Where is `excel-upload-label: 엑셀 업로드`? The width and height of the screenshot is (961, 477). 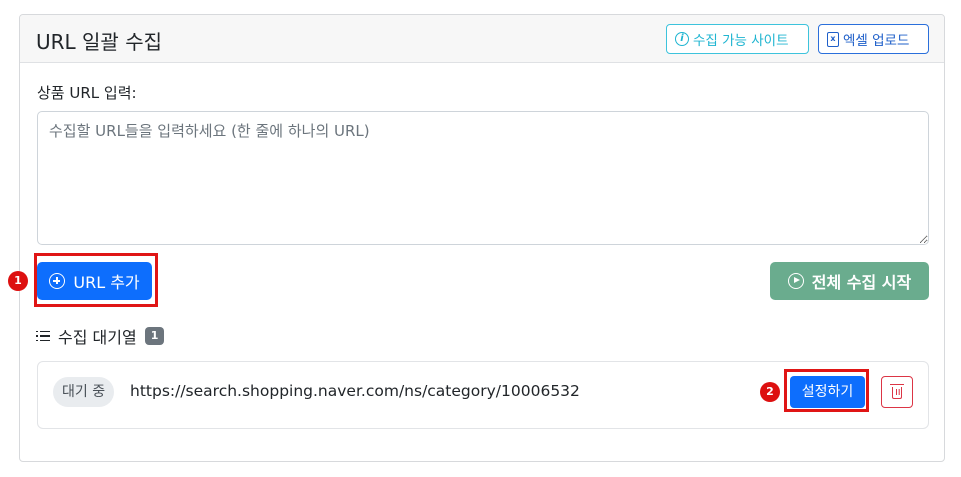
excel-upload-label: 엑셀 업로드 is located at coordinates (876, 41).